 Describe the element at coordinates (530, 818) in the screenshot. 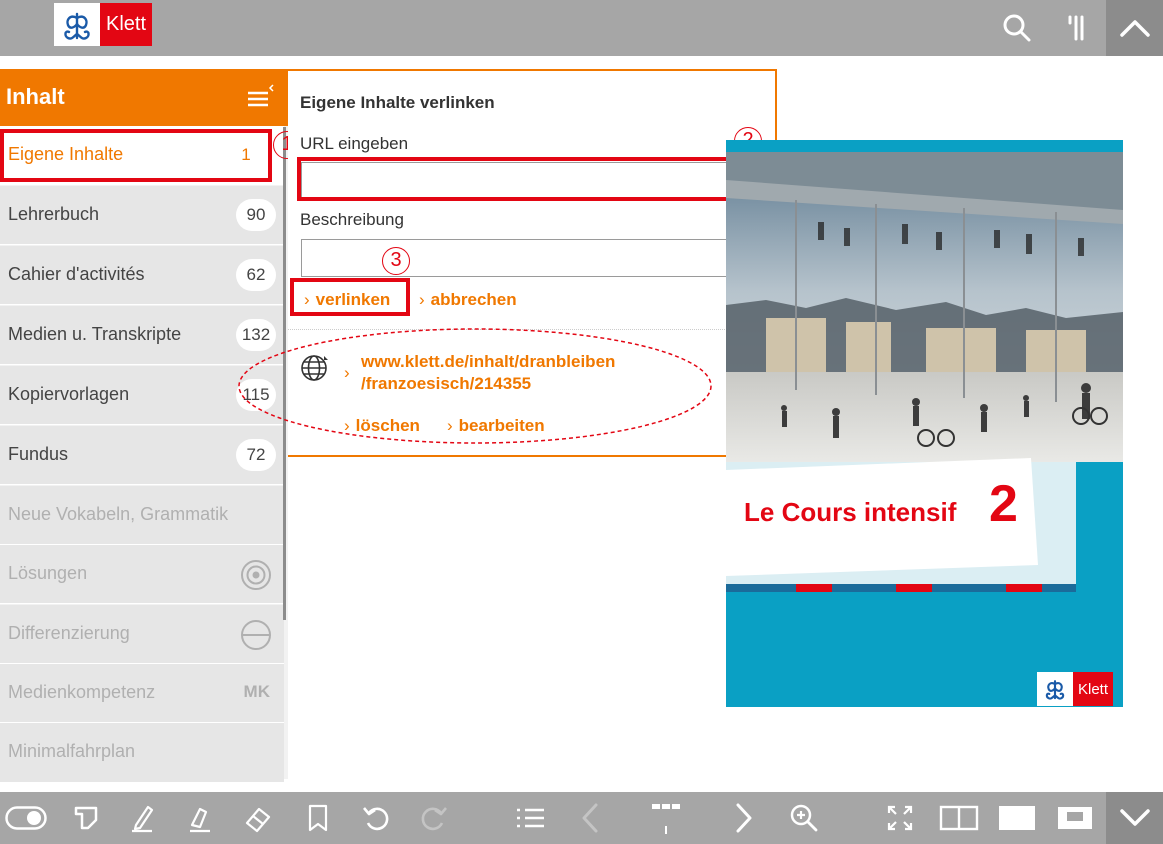

I see `list-icon` at that location.